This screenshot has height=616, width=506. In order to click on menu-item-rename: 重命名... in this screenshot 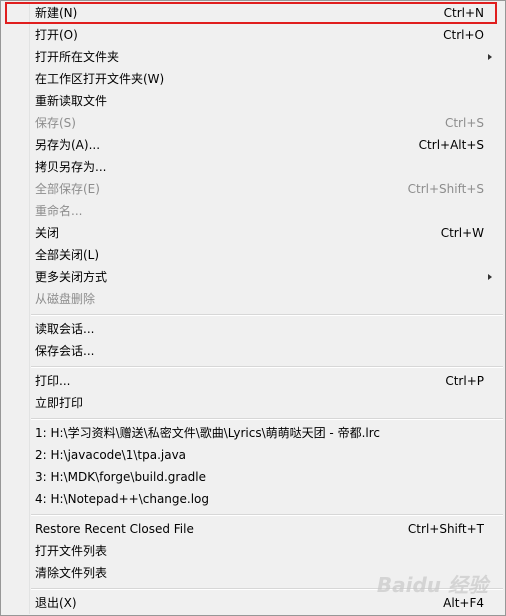, I will do `click(253, 211)`.